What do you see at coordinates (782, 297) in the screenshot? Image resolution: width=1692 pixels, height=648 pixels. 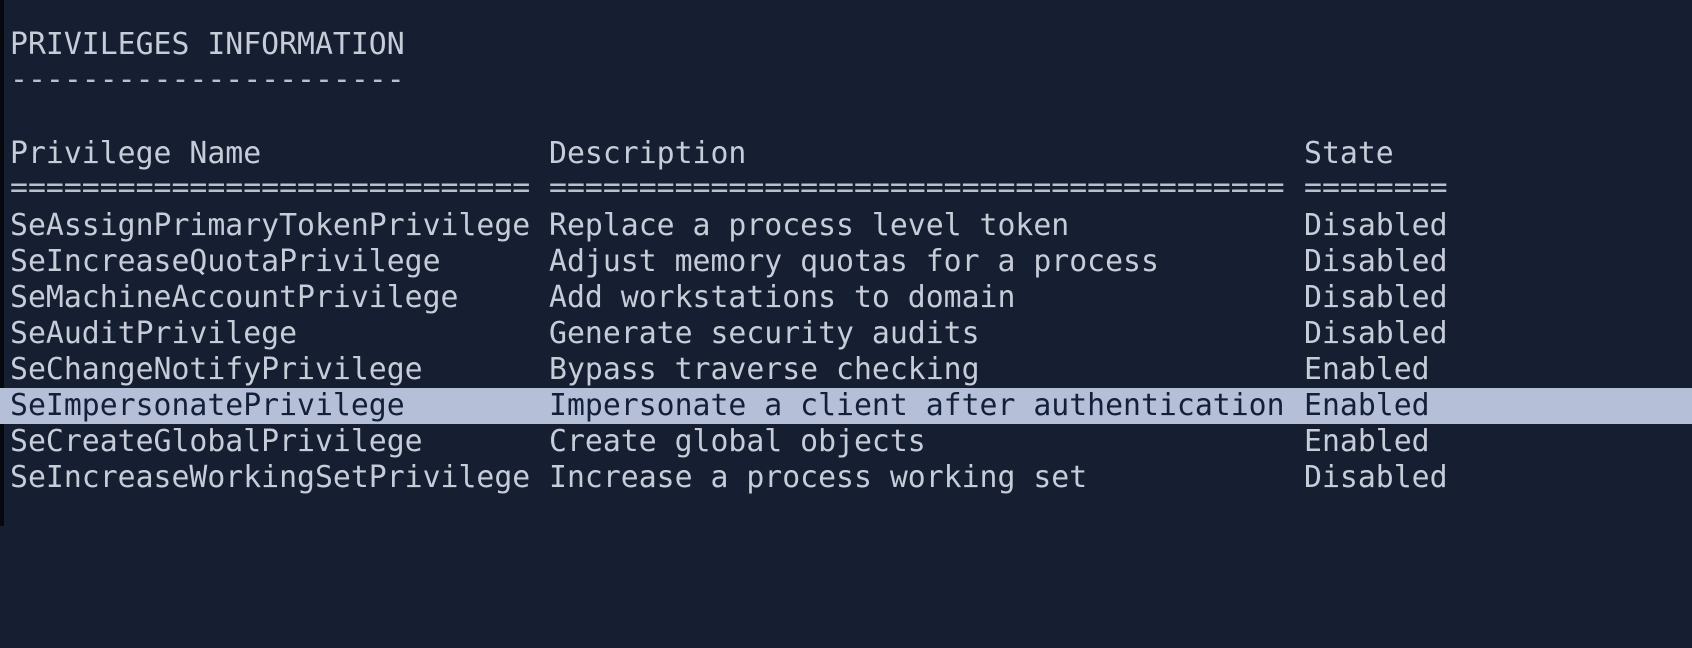 I see `privilege-description: Add workstations to domain` at bounding box center [782, 297].